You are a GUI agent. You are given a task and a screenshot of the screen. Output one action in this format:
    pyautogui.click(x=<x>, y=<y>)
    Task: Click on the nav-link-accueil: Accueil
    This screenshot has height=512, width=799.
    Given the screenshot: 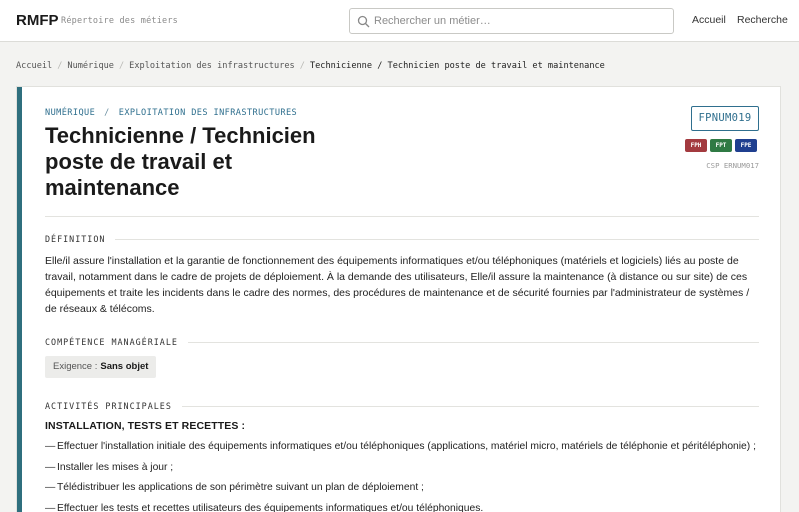 What is the action you would take?
    pyautogui.click(x=709, y=20)
    